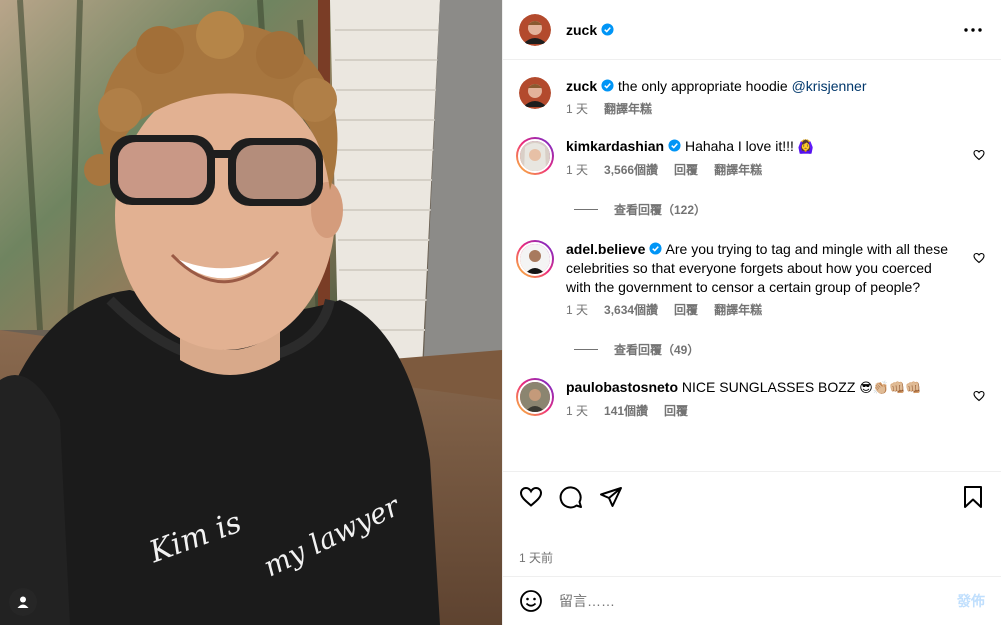 The image size is (1001, 625). I want to click on bookmark-icon, so click(973, 497).